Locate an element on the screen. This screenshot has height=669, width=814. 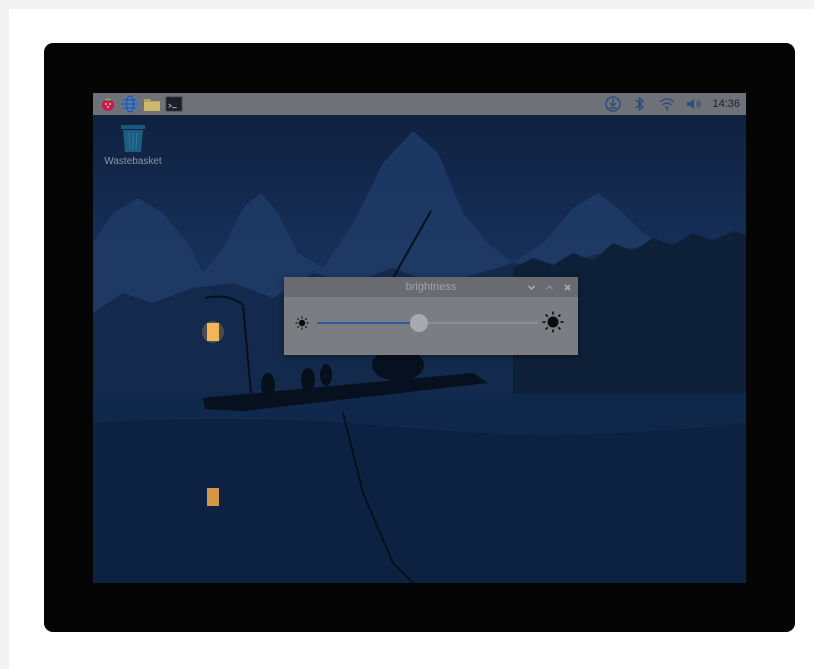
terminal-icon is located at coordinates (174, 104).